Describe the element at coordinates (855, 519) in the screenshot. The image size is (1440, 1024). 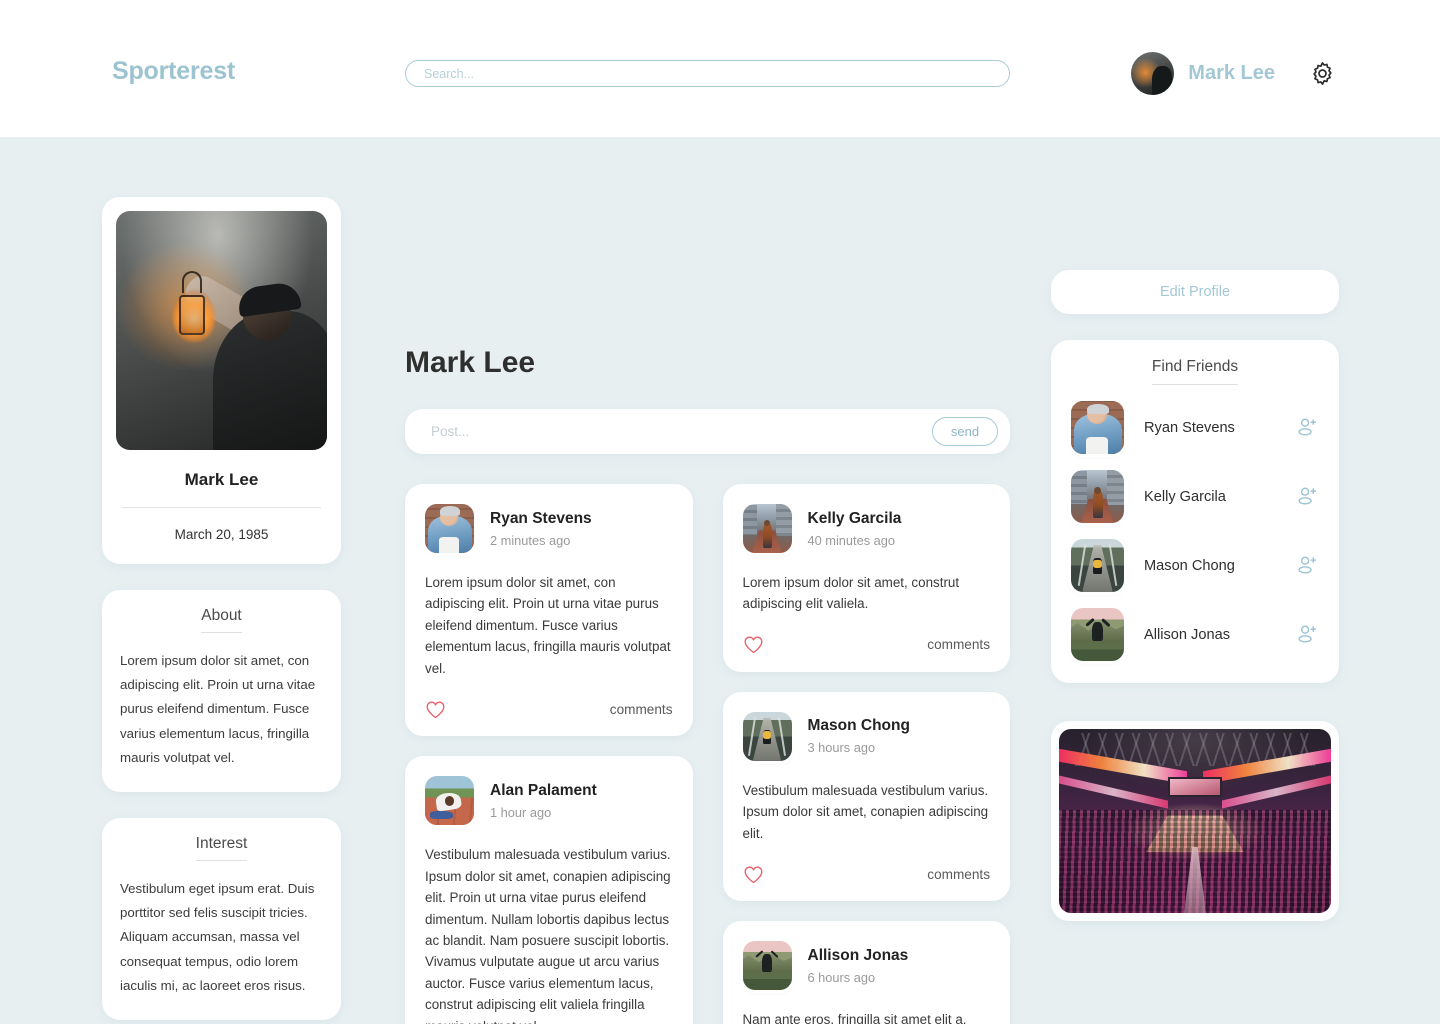
I see `post-author: Kelly Garcila` at that location.